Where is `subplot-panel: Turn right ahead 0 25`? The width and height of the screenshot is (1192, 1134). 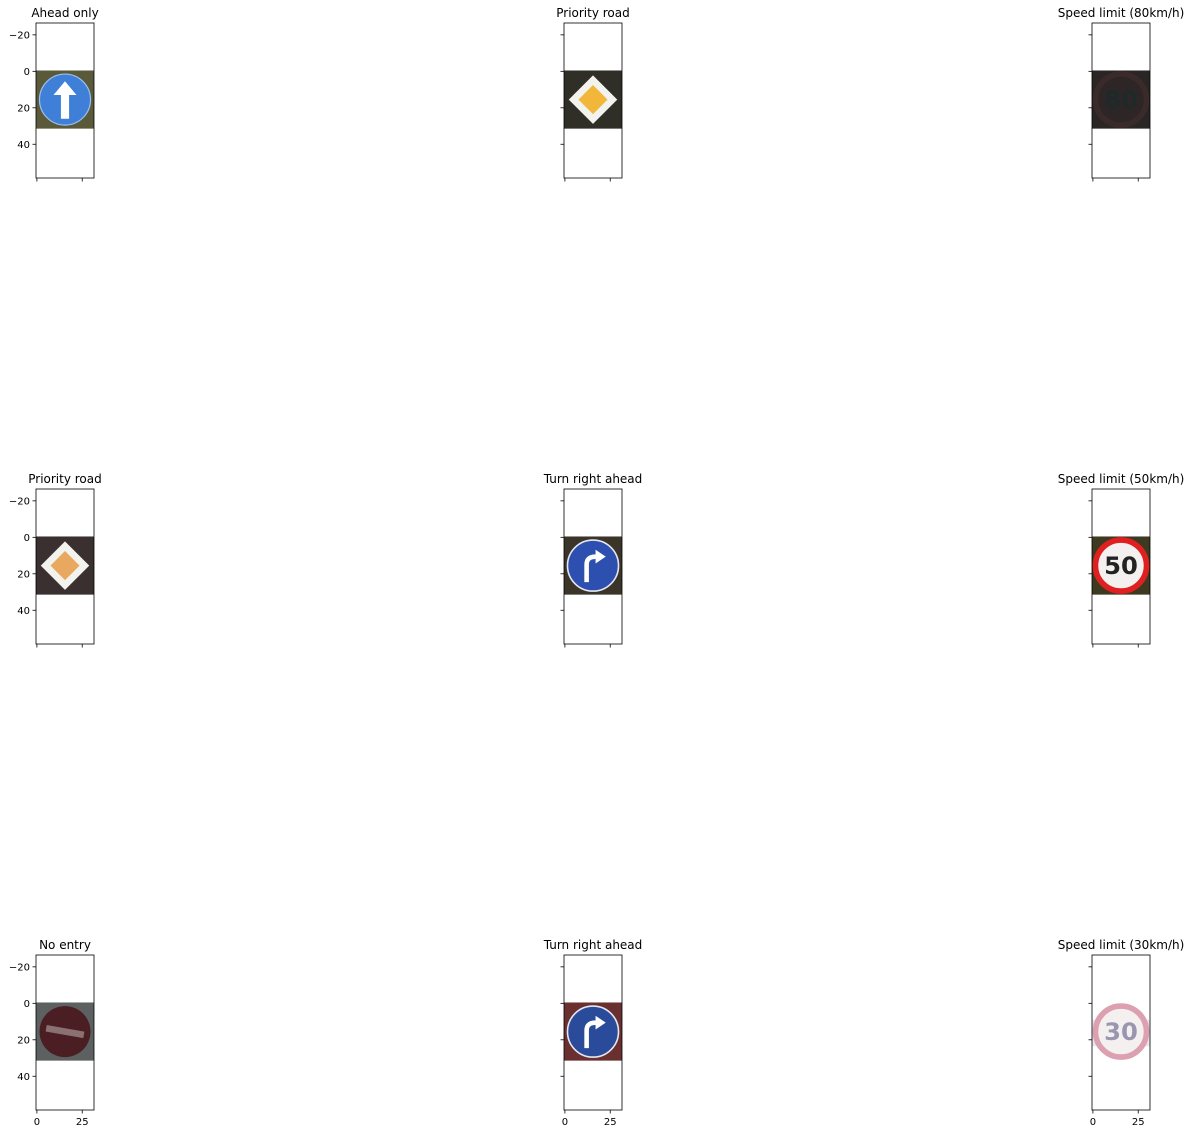 subplot-panel: Turn right ahead 0 25 is located at coordinates (593, 1033).